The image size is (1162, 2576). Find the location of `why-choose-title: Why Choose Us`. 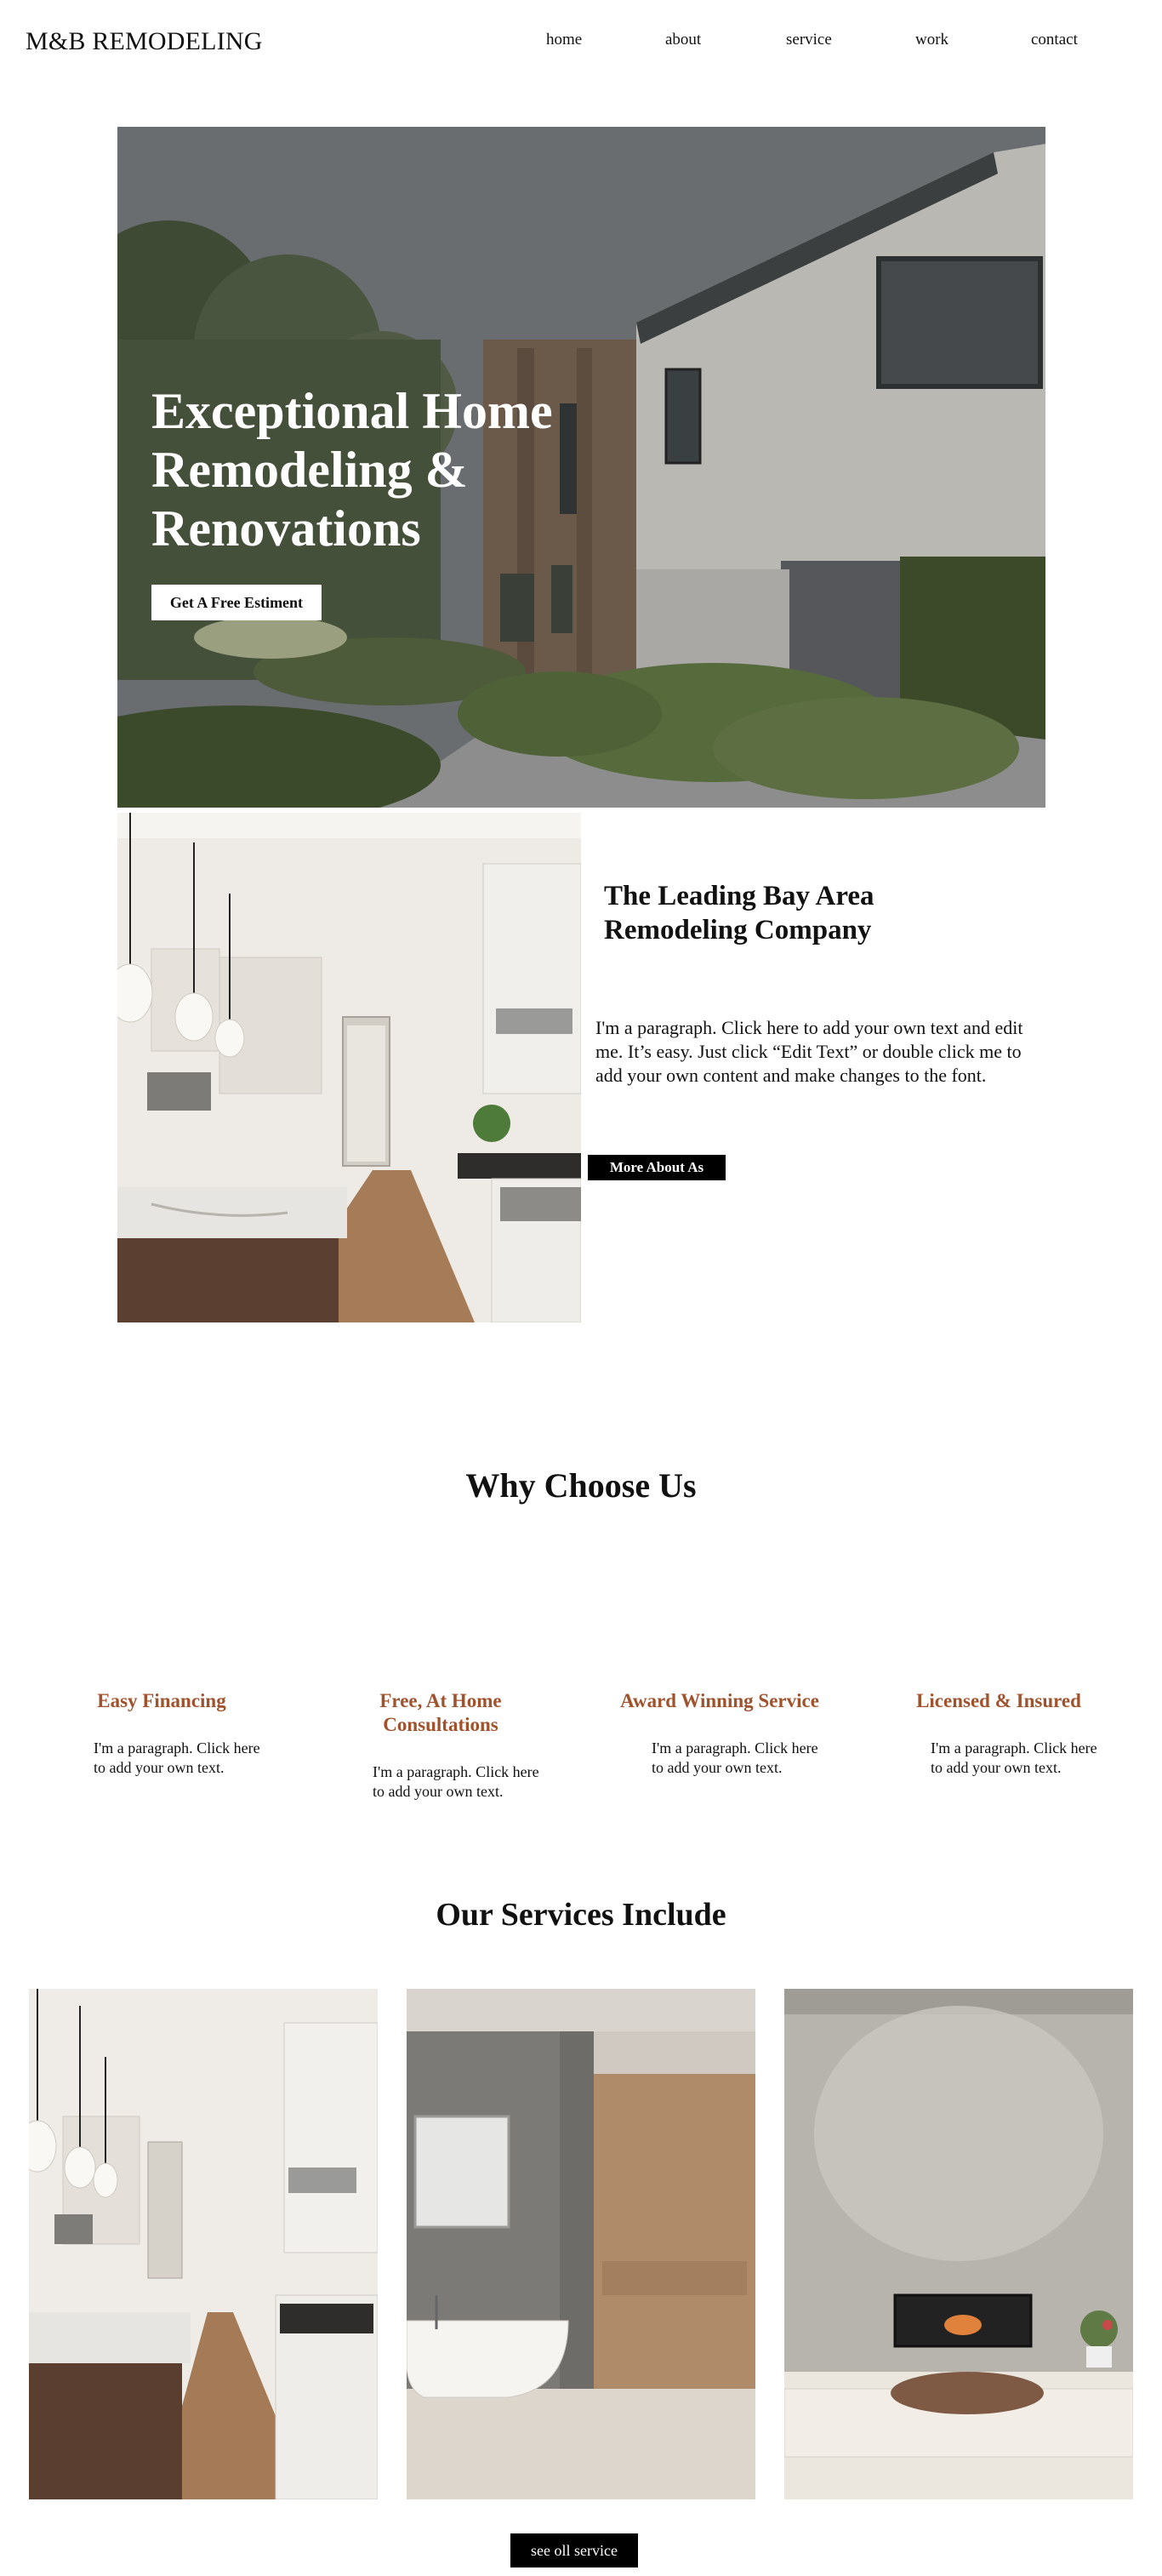

why-choose-title: Why Choose Us is located at coordinates (581, 1485).